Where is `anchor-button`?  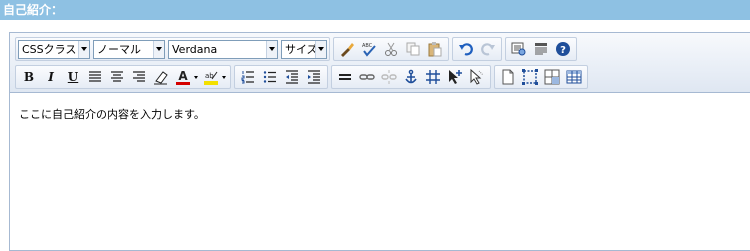
anchor-button is located at coordinates (411, 77).